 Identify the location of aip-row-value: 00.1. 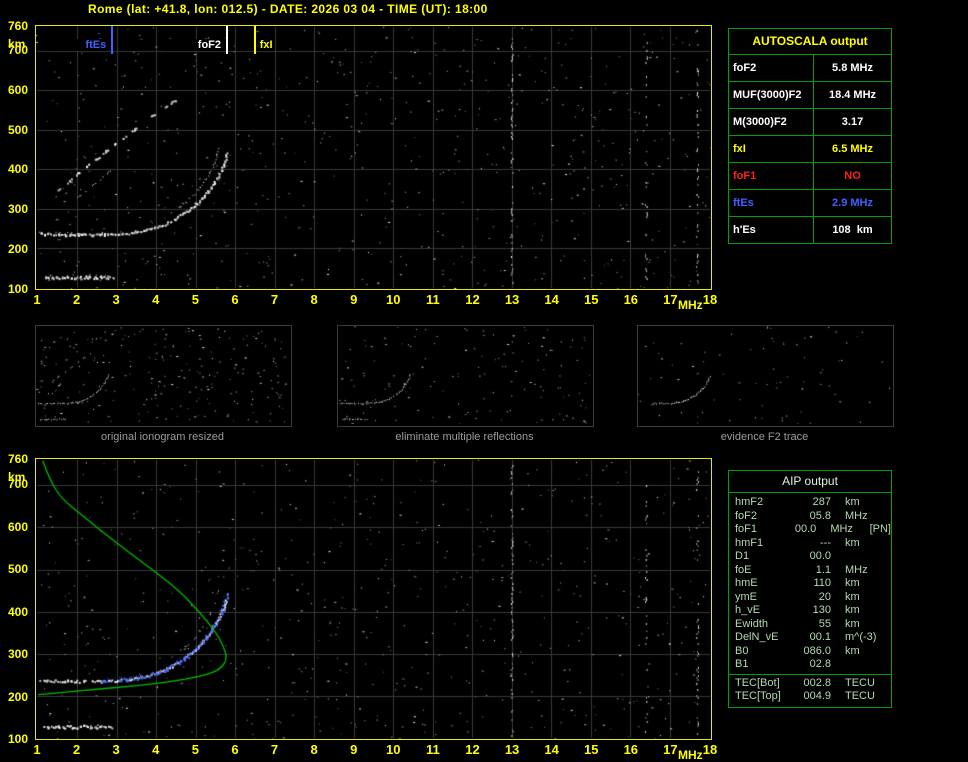
(820, 637).